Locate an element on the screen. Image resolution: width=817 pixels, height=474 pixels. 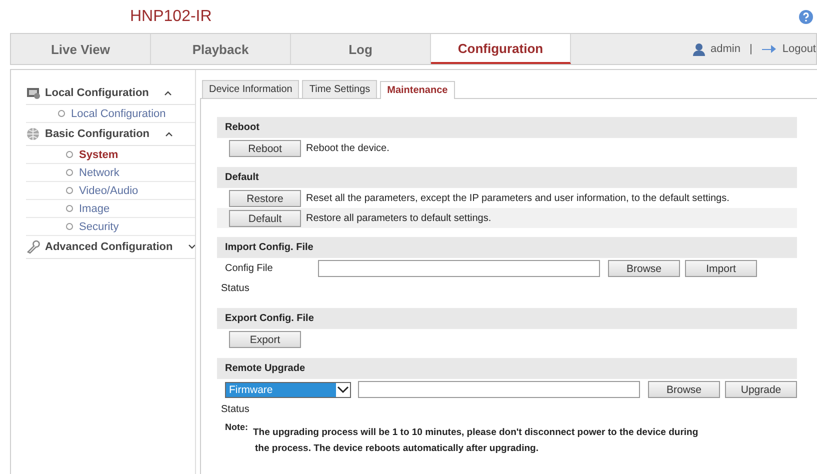
sidebar-item: Video/Audio is located at coordinates (110, 191).